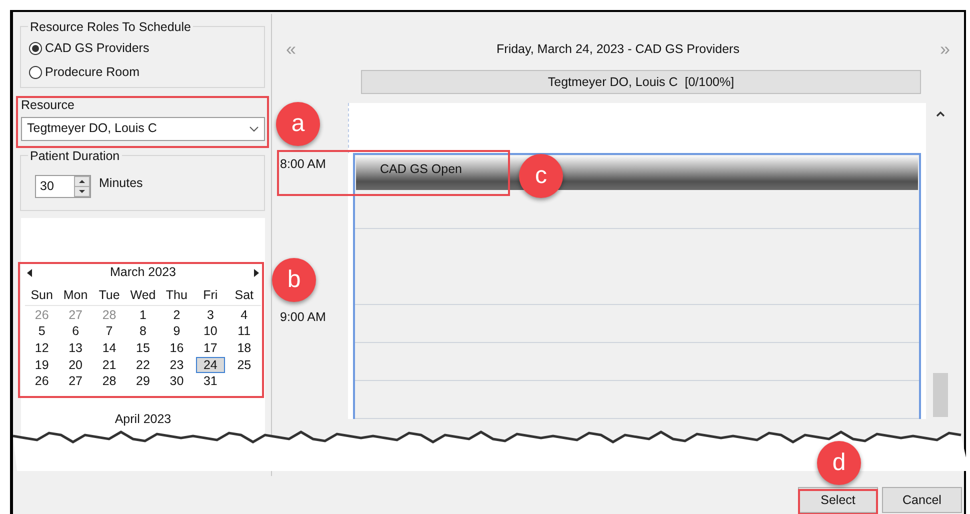 The image size is (970, 514). Describe the element at coordinates (177, 381) in the screenshot. I see `calendar-day: 30` at that location.